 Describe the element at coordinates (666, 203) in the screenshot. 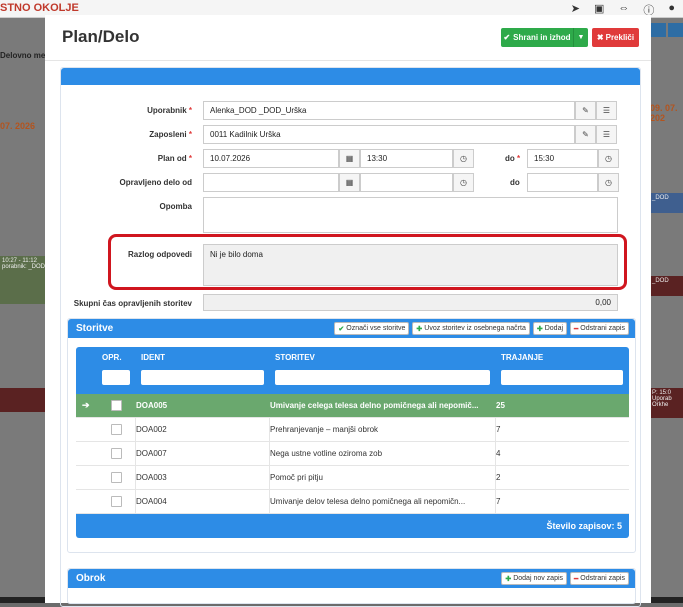

I see `calendar-event-right-1: _DOD` at that location.